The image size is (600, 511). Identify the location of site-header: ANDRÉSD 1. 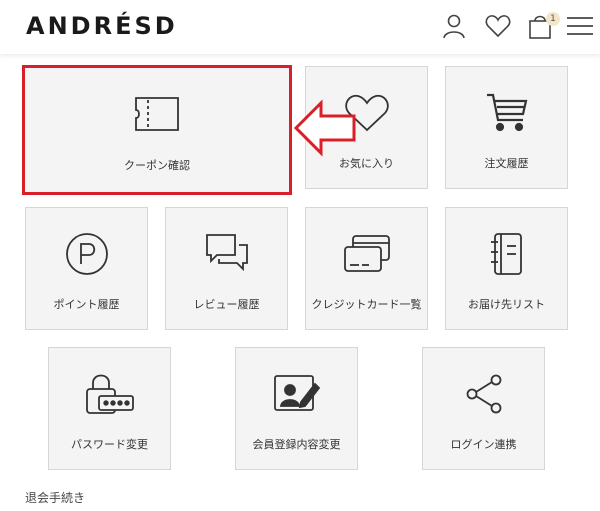
(300, 27).